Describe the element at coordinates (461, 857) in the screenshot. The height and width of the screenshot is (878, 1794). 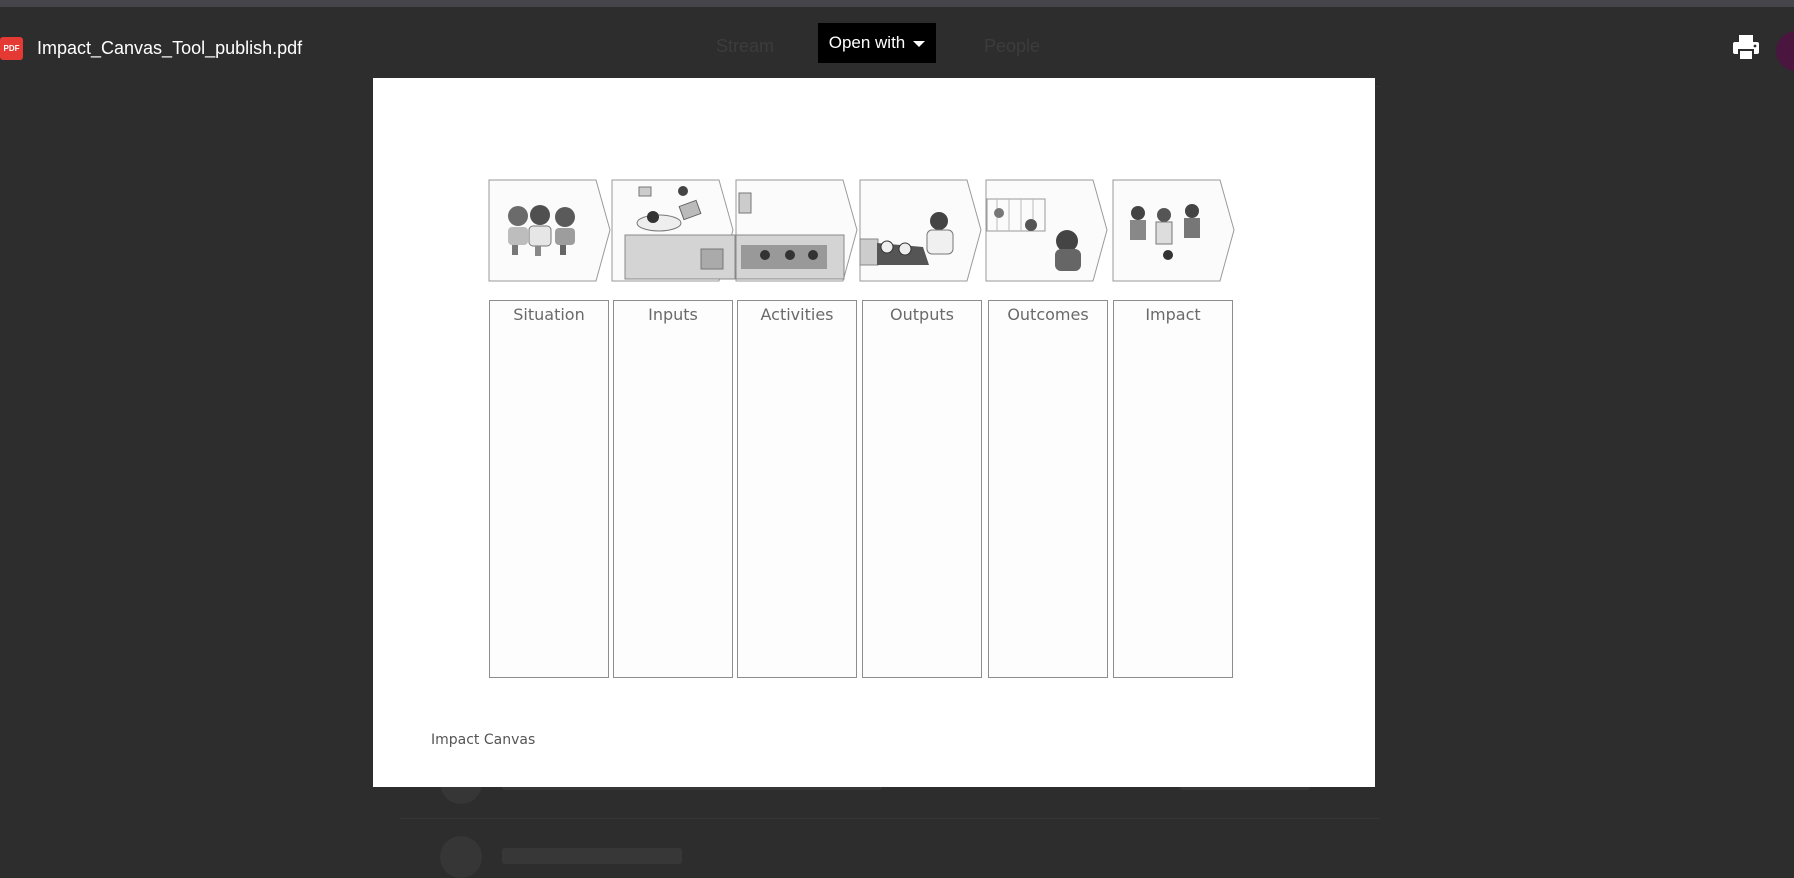
I see `background-avatar` at that location.